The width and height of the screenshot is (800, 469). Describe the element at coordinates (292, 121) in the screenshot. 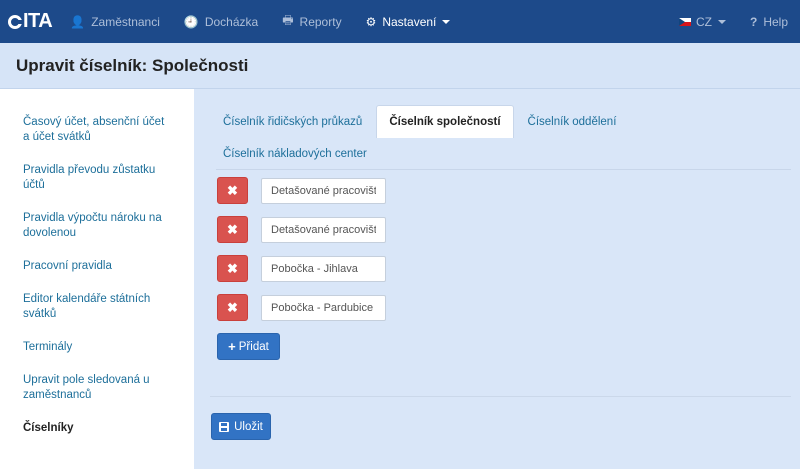

I see `tab-drivers-licenses: Číselník řidičských průkazů` at that location.